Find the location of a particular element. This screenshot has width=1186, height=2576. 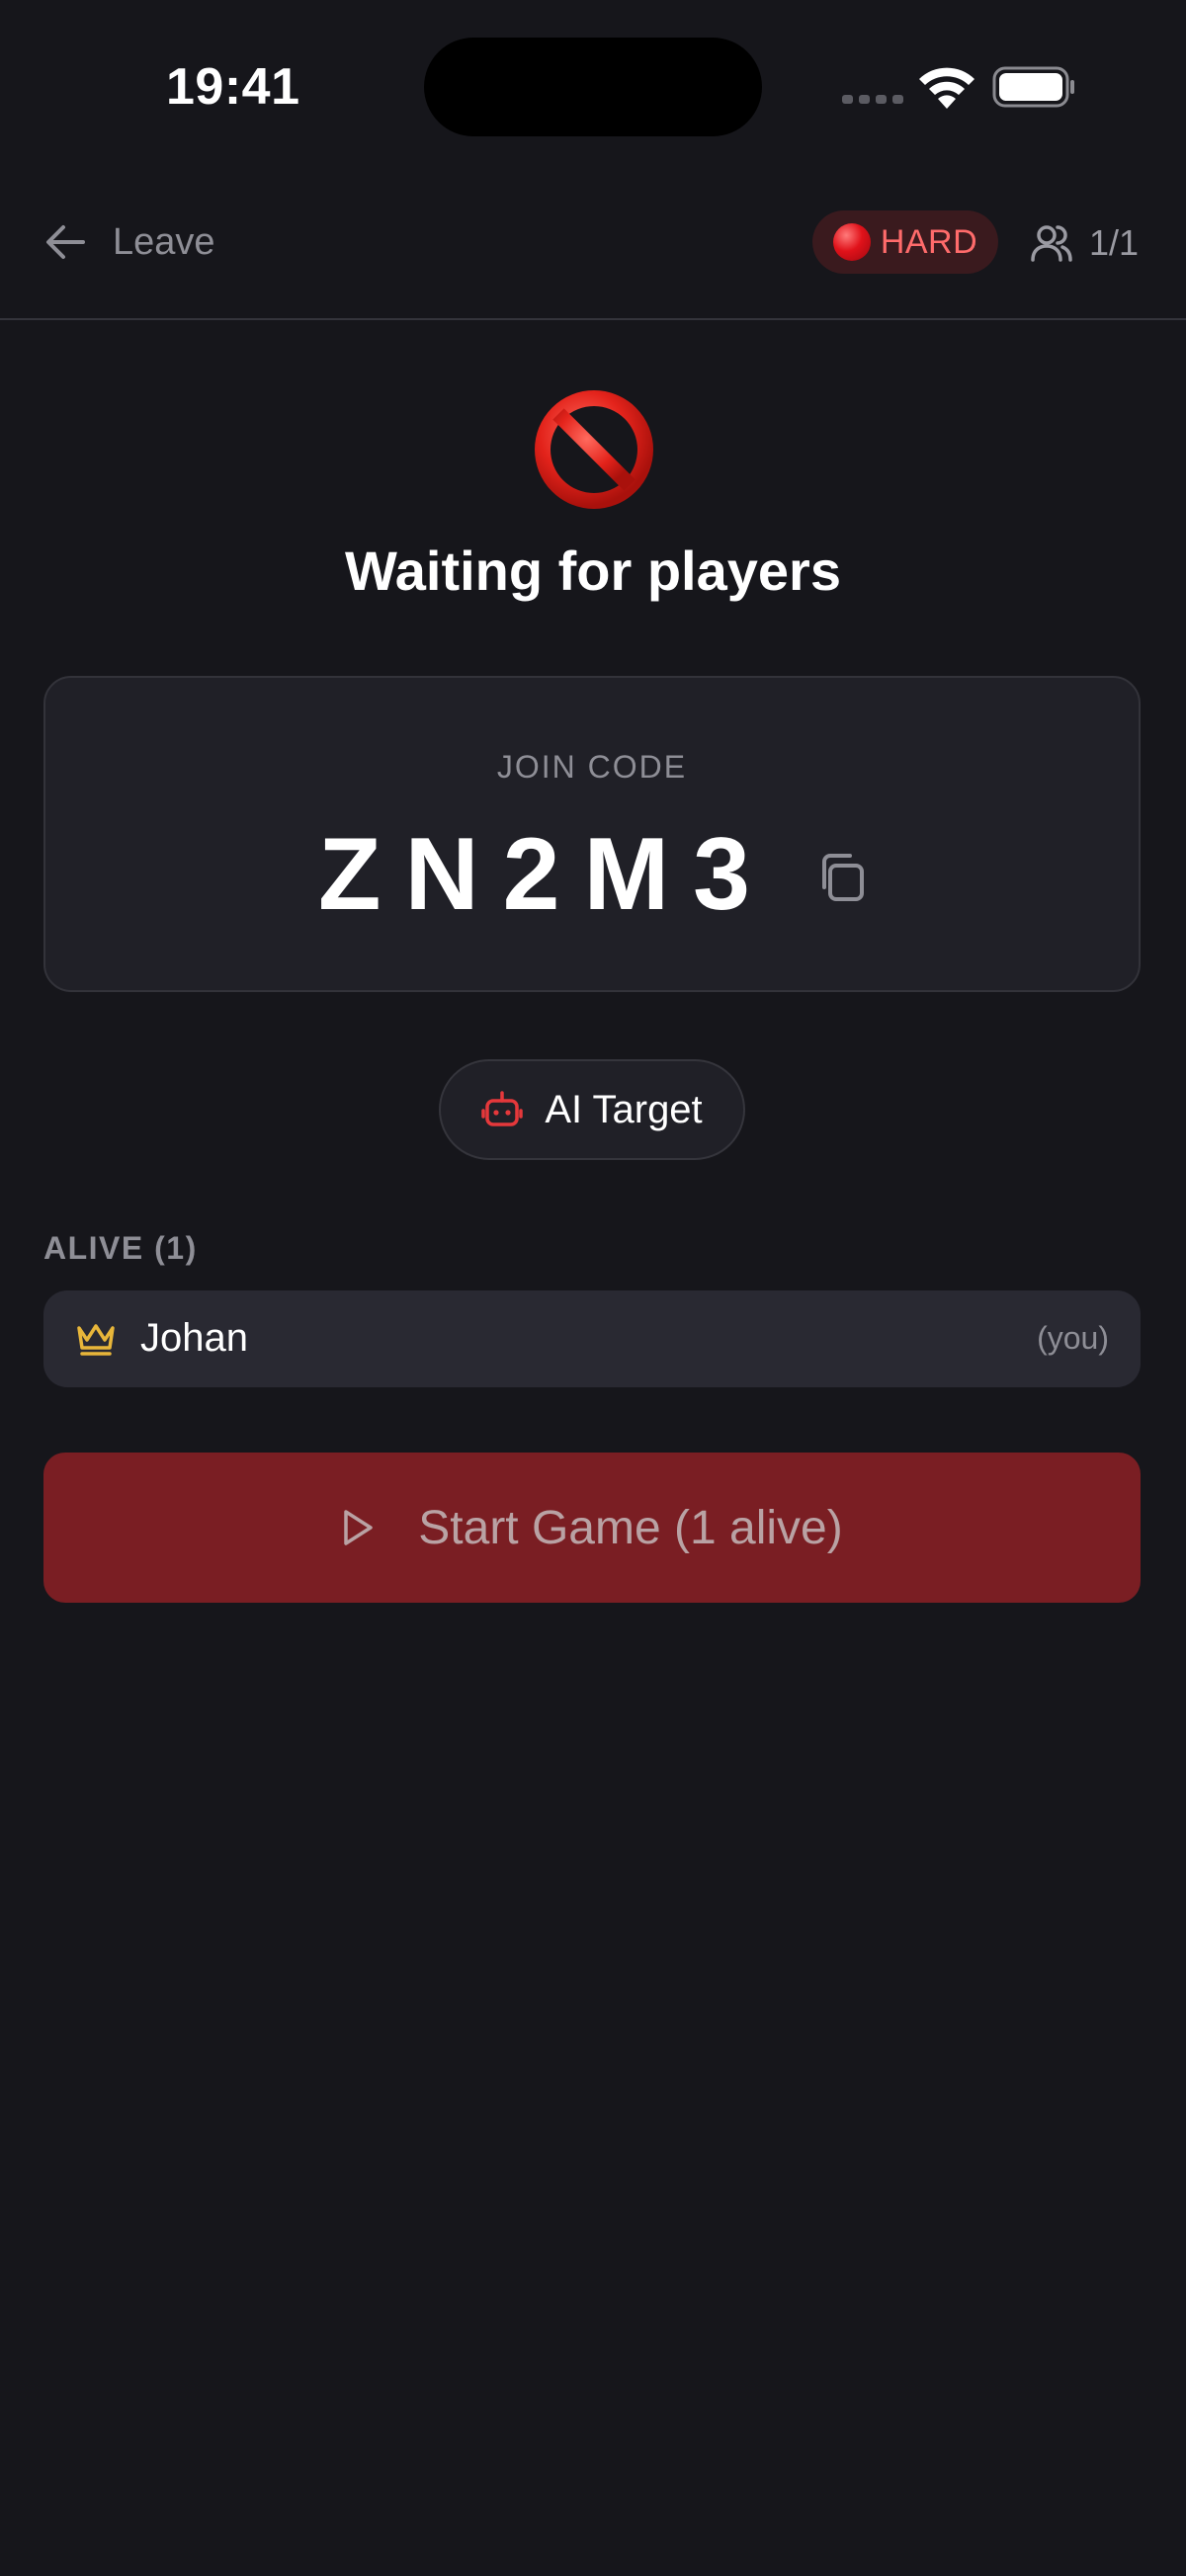

start-game-label: Start Game (1 alive) is located at coordinates (630, 1527).